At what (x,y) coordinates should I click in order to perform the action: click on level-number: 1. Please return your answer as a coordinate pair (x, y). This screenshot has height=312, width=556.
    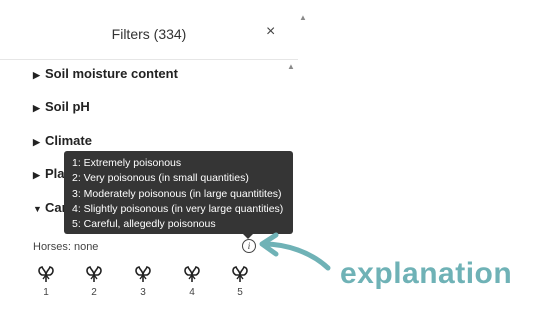
    Looking at the image, I should click on (46, 292).